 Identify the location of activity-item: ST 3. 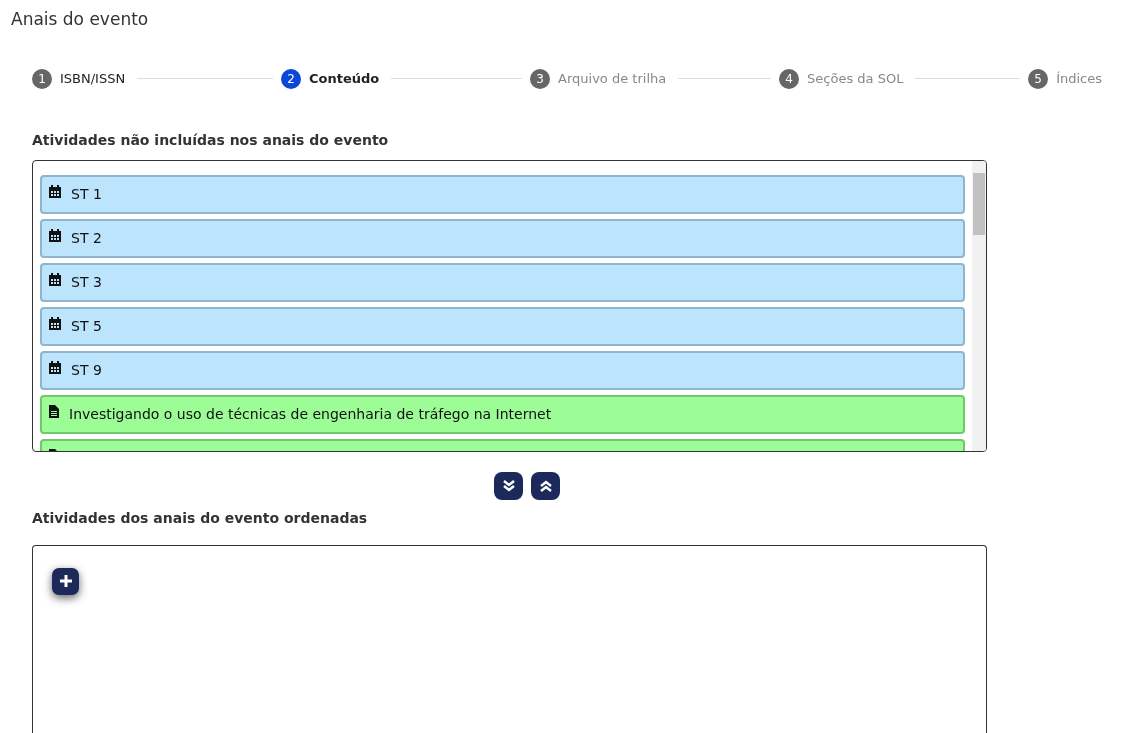
(502, 282).